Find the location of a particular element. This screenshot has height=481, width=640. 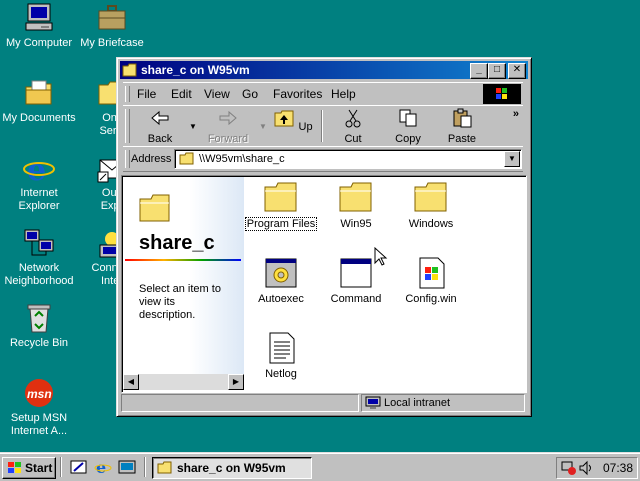

toolbar-more-chevron-icon: » is located at coordinates (516, 114).